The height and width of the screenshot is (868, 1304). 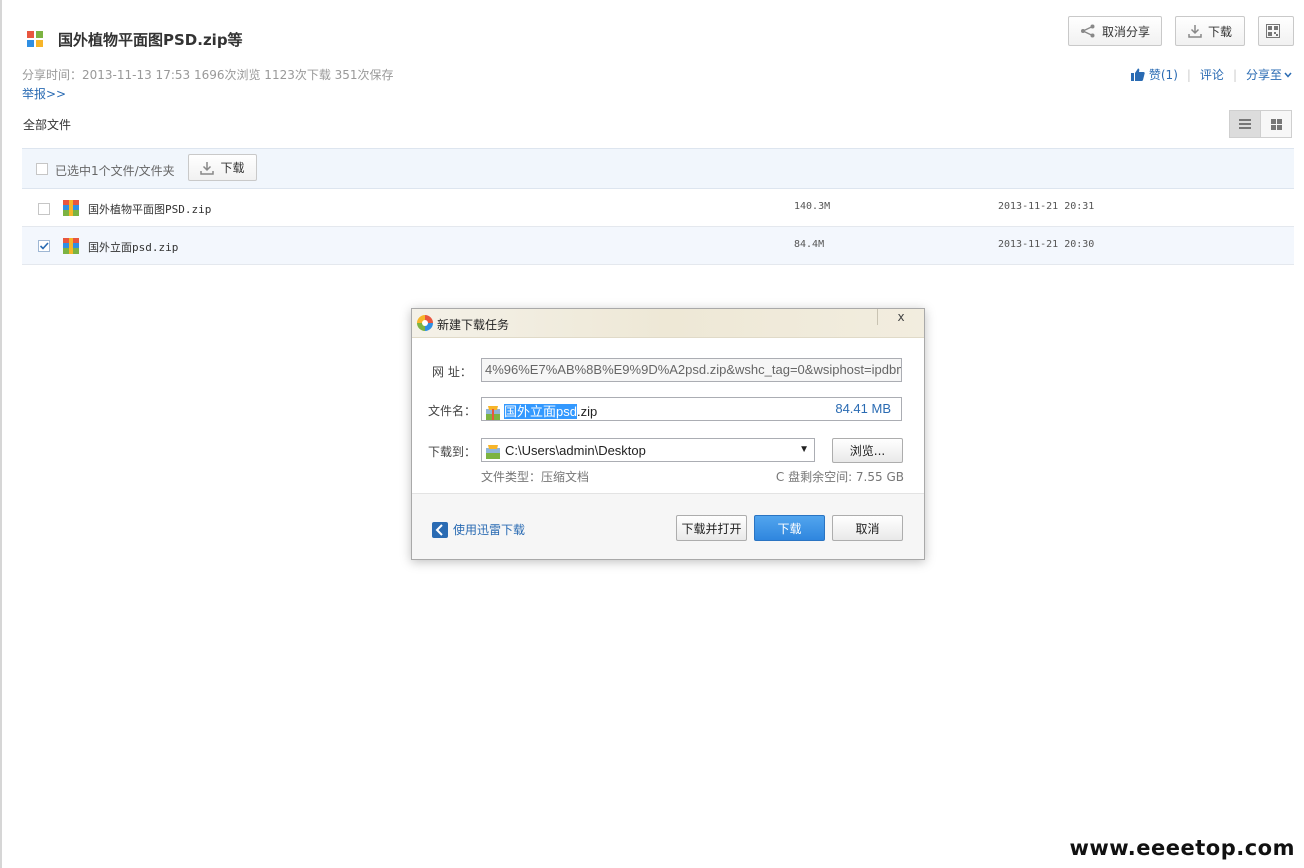 I want to click on thunder-download-link: 使用迅雷下载, so click(x=478, y=529).